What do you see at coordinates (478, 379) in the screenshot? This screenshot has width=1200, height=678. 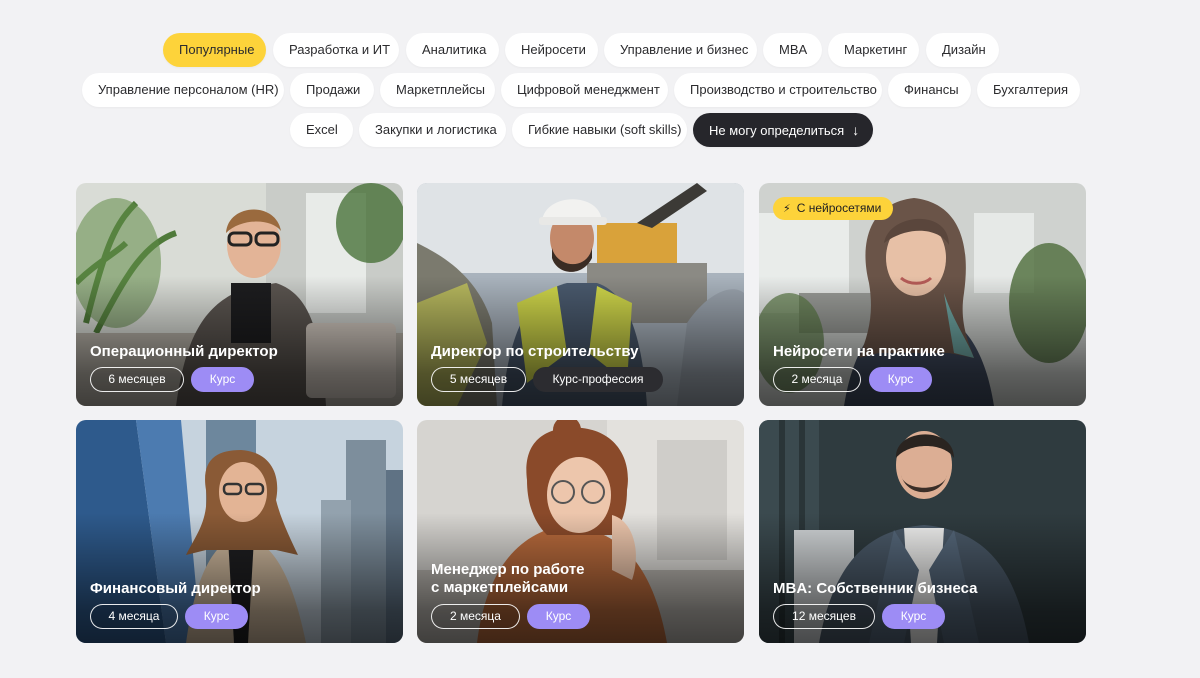 I see `course-duration: 5 месяцев` at bounding box center [478, 379].